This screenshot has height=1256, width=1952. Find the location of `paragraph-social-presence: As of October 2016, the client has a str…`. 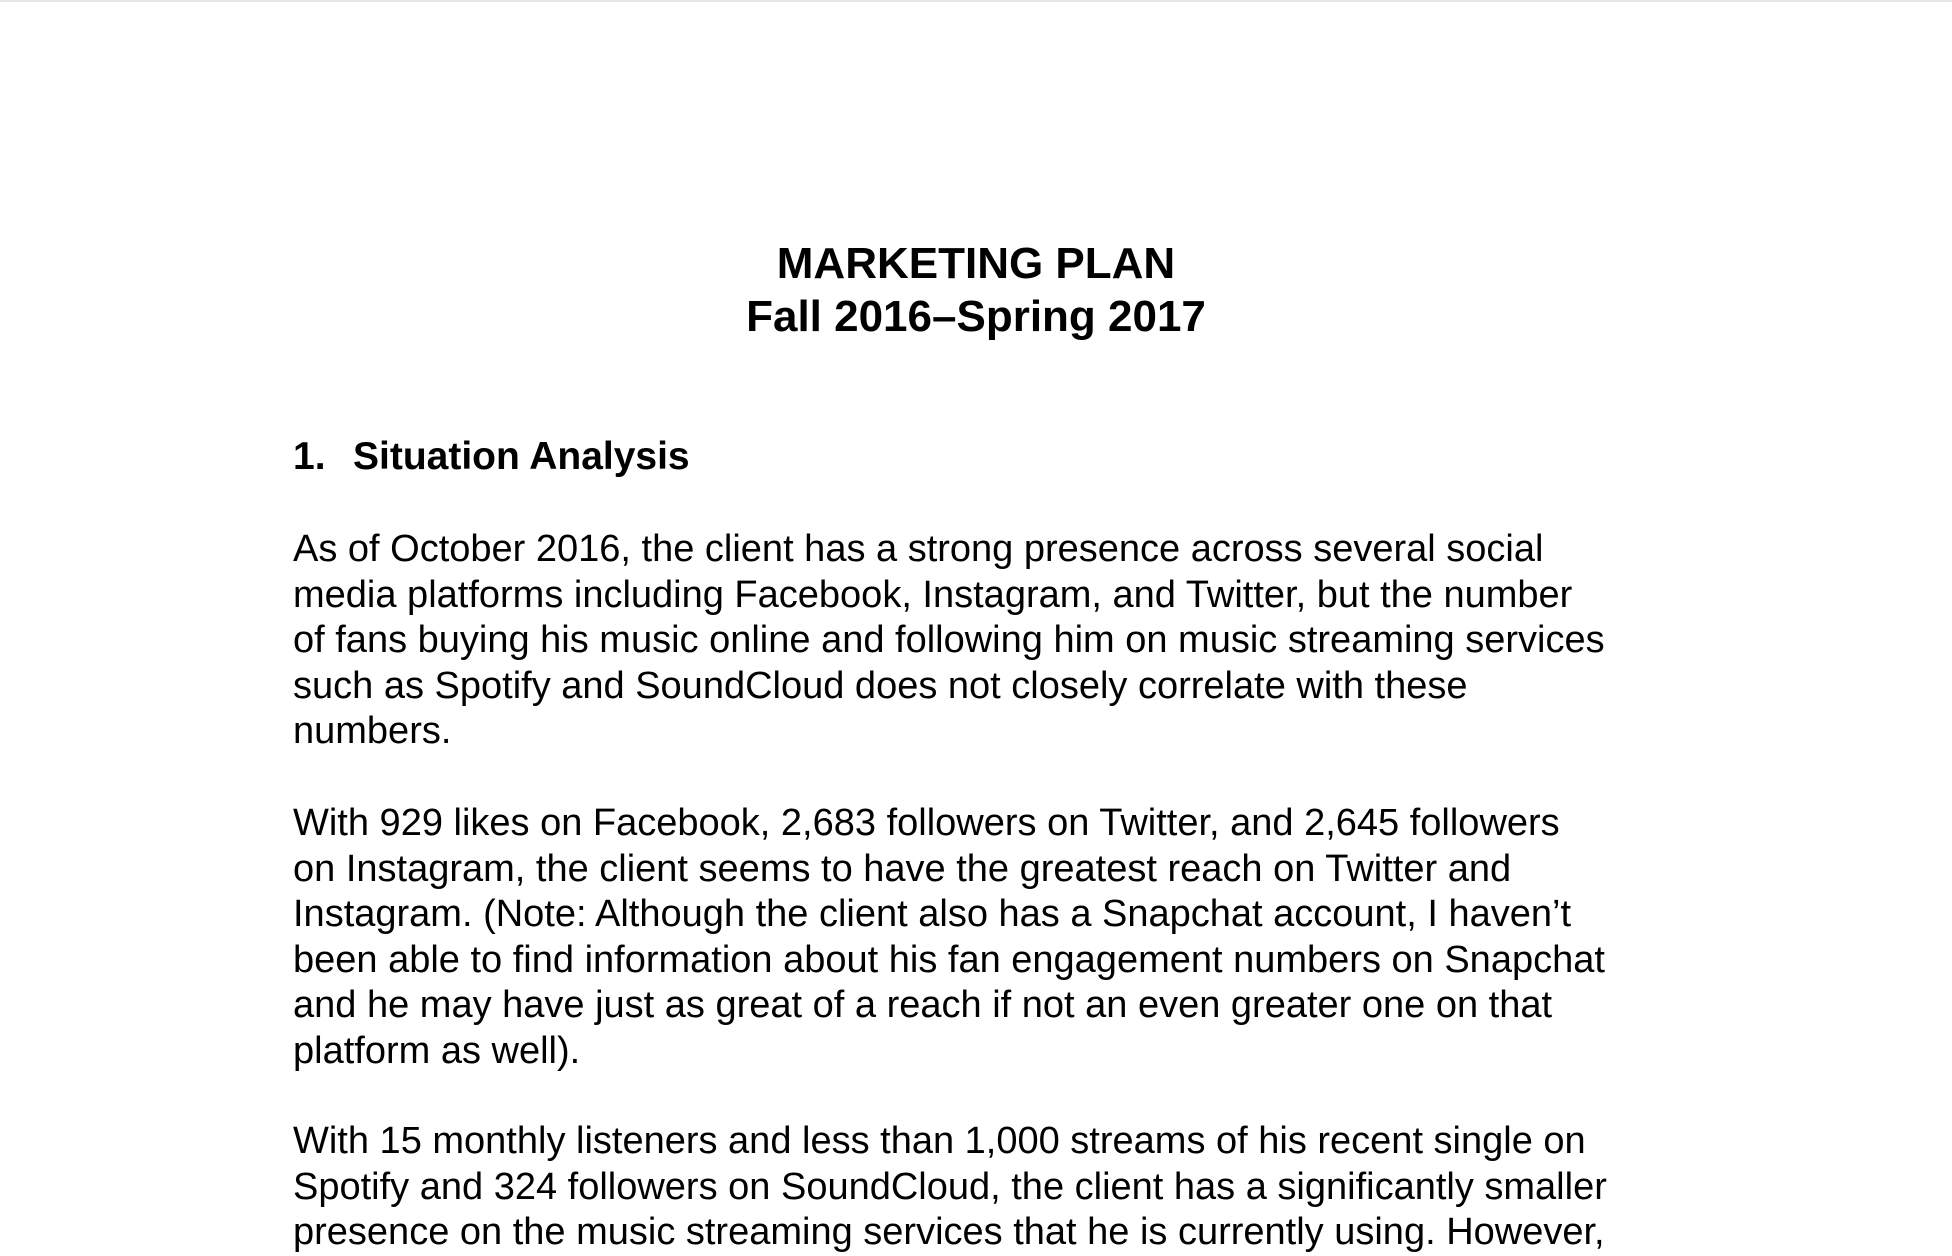

paragraph-social-presence: As of October 2016, the client has a str… is located at coordinates (1003, 641).